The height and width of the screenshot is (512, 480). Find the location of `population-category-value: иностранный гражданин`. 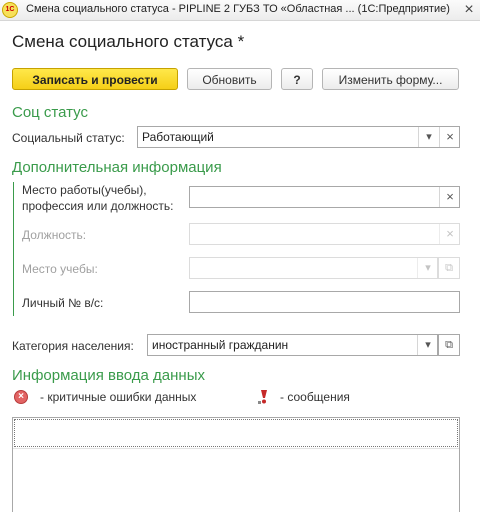

population-category-value: иностранный гражданин is located at coordinates (220, 345).